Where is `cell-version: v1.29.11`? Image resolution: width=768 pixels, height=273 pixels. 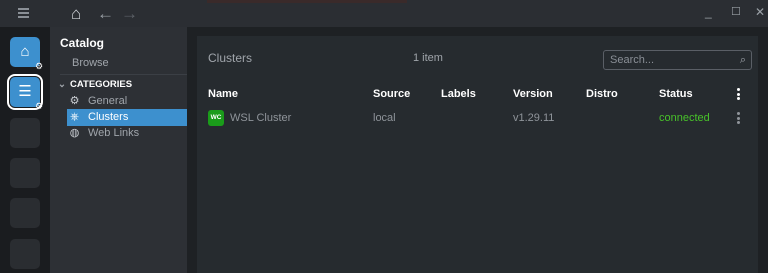
cell-version: v1.29.11 is located at coordinates (534, 118).